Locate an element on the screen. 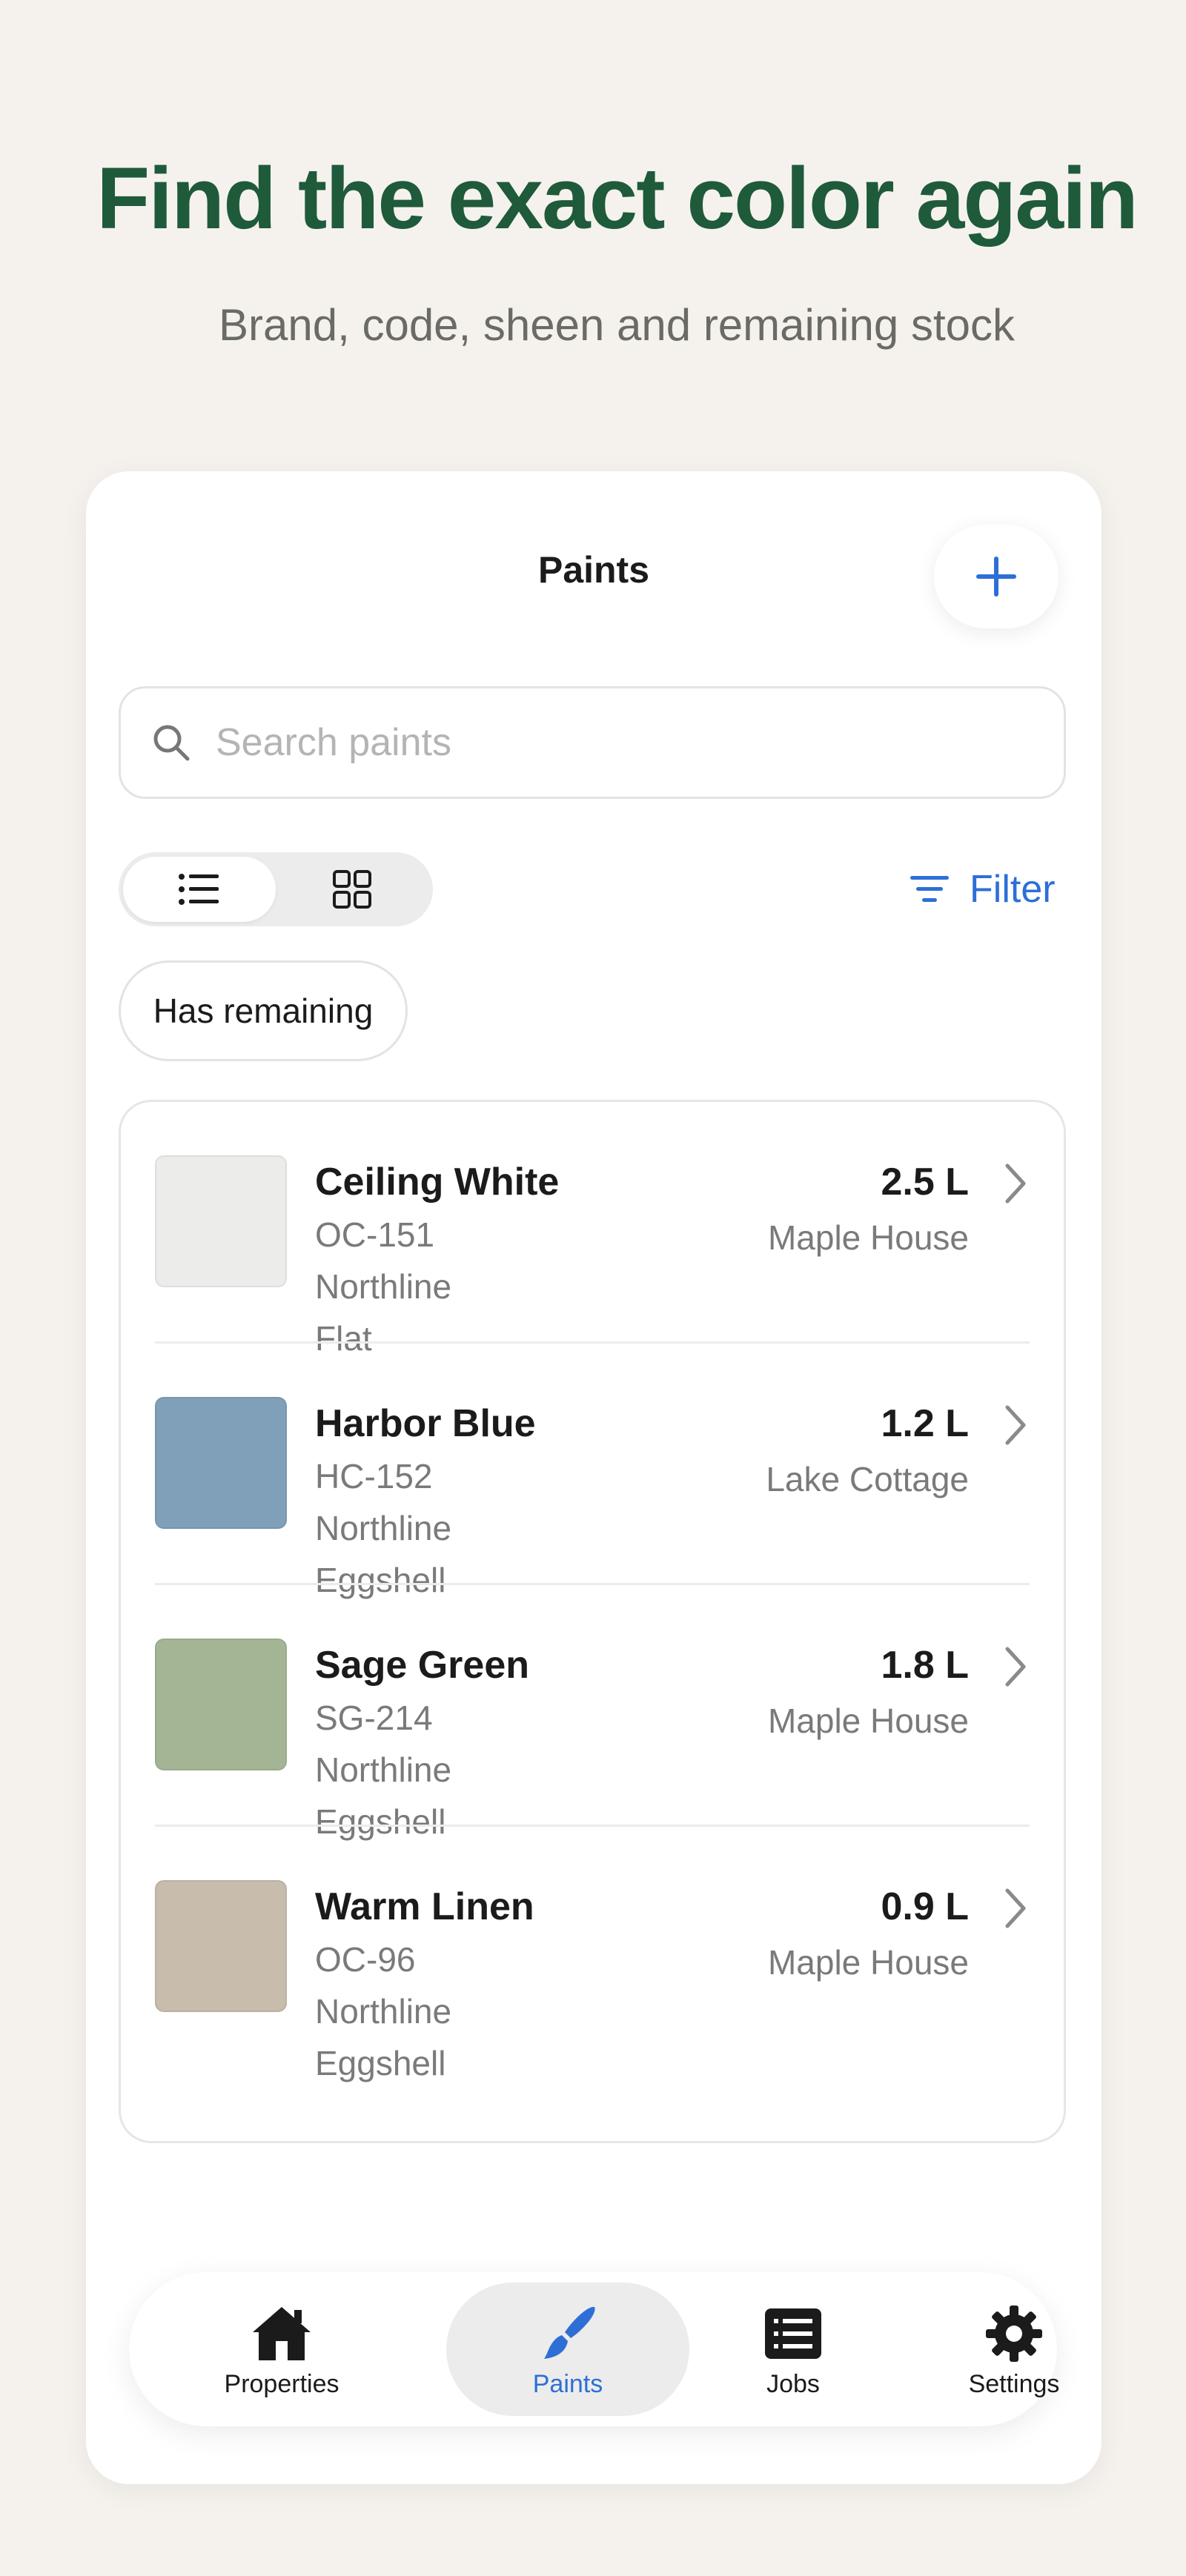 The image size is (1186, 2576). paint-code: HC-152 is located at coordinates (374, 1476).